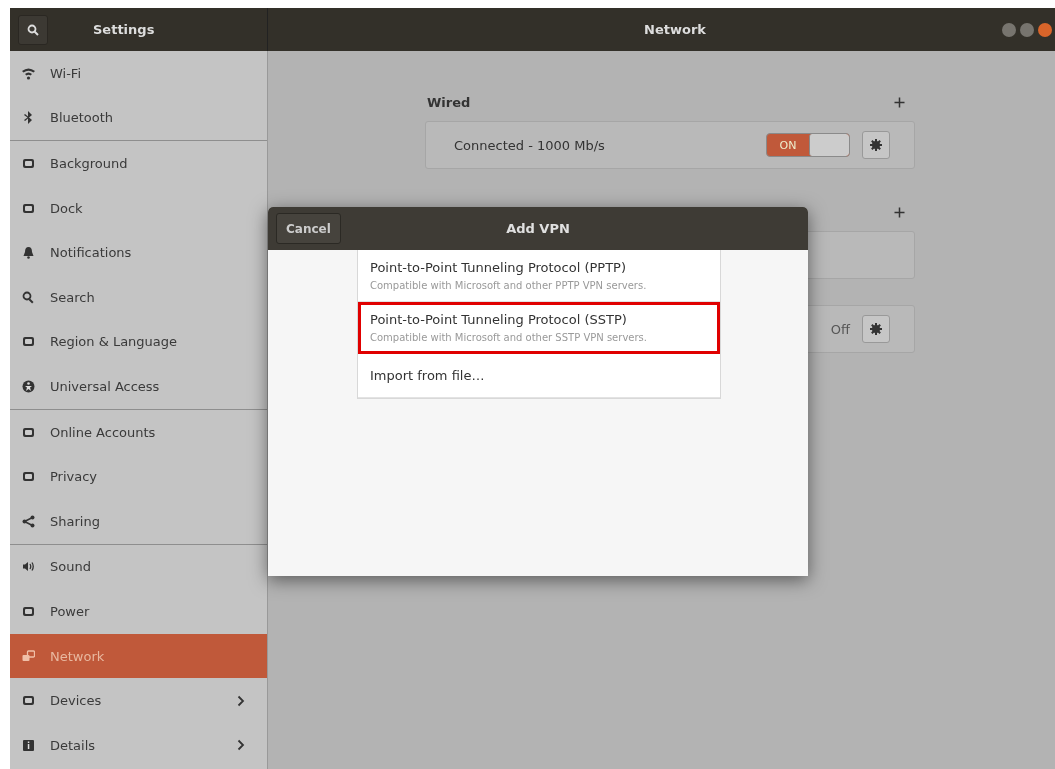 The width and height of the screenshot is (1055, 769). Describe the element at coordinates (138, 567) in the screenshot. I see `sidebar-item: Sound` at that location.